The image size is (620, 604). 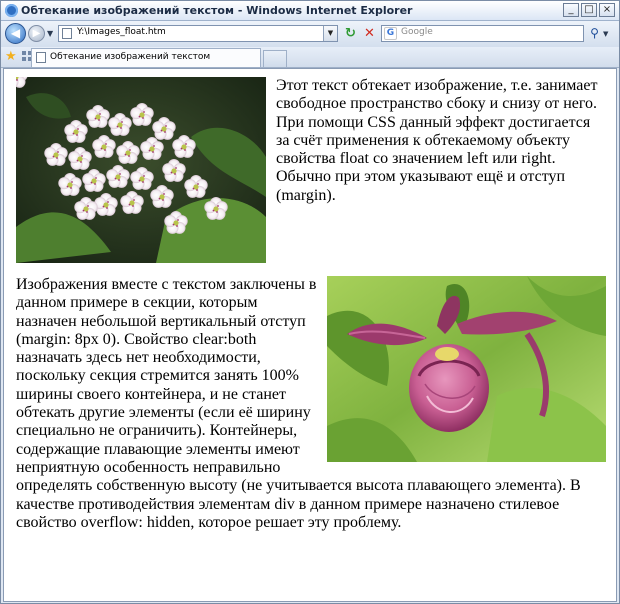 I want to click on search-options-dropdown-icon: ▼, so click(x=605, y=34).